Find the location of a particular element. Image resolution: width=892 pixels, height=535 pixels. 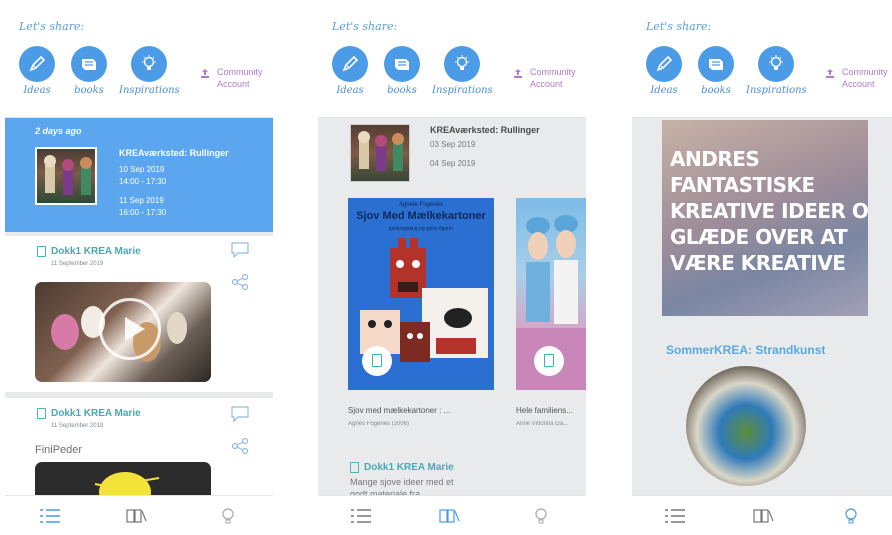

feed-post: Dokk1 KREA Marie 11 September 2019 is located at coordinates (139, 314).